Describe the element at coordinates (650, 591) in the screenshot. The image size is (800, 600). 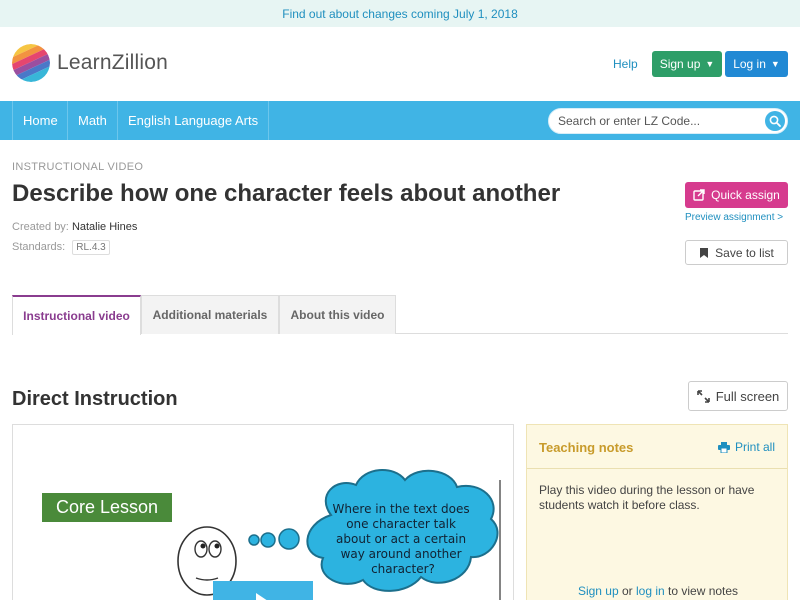
I see `login-link: log in` at that location.